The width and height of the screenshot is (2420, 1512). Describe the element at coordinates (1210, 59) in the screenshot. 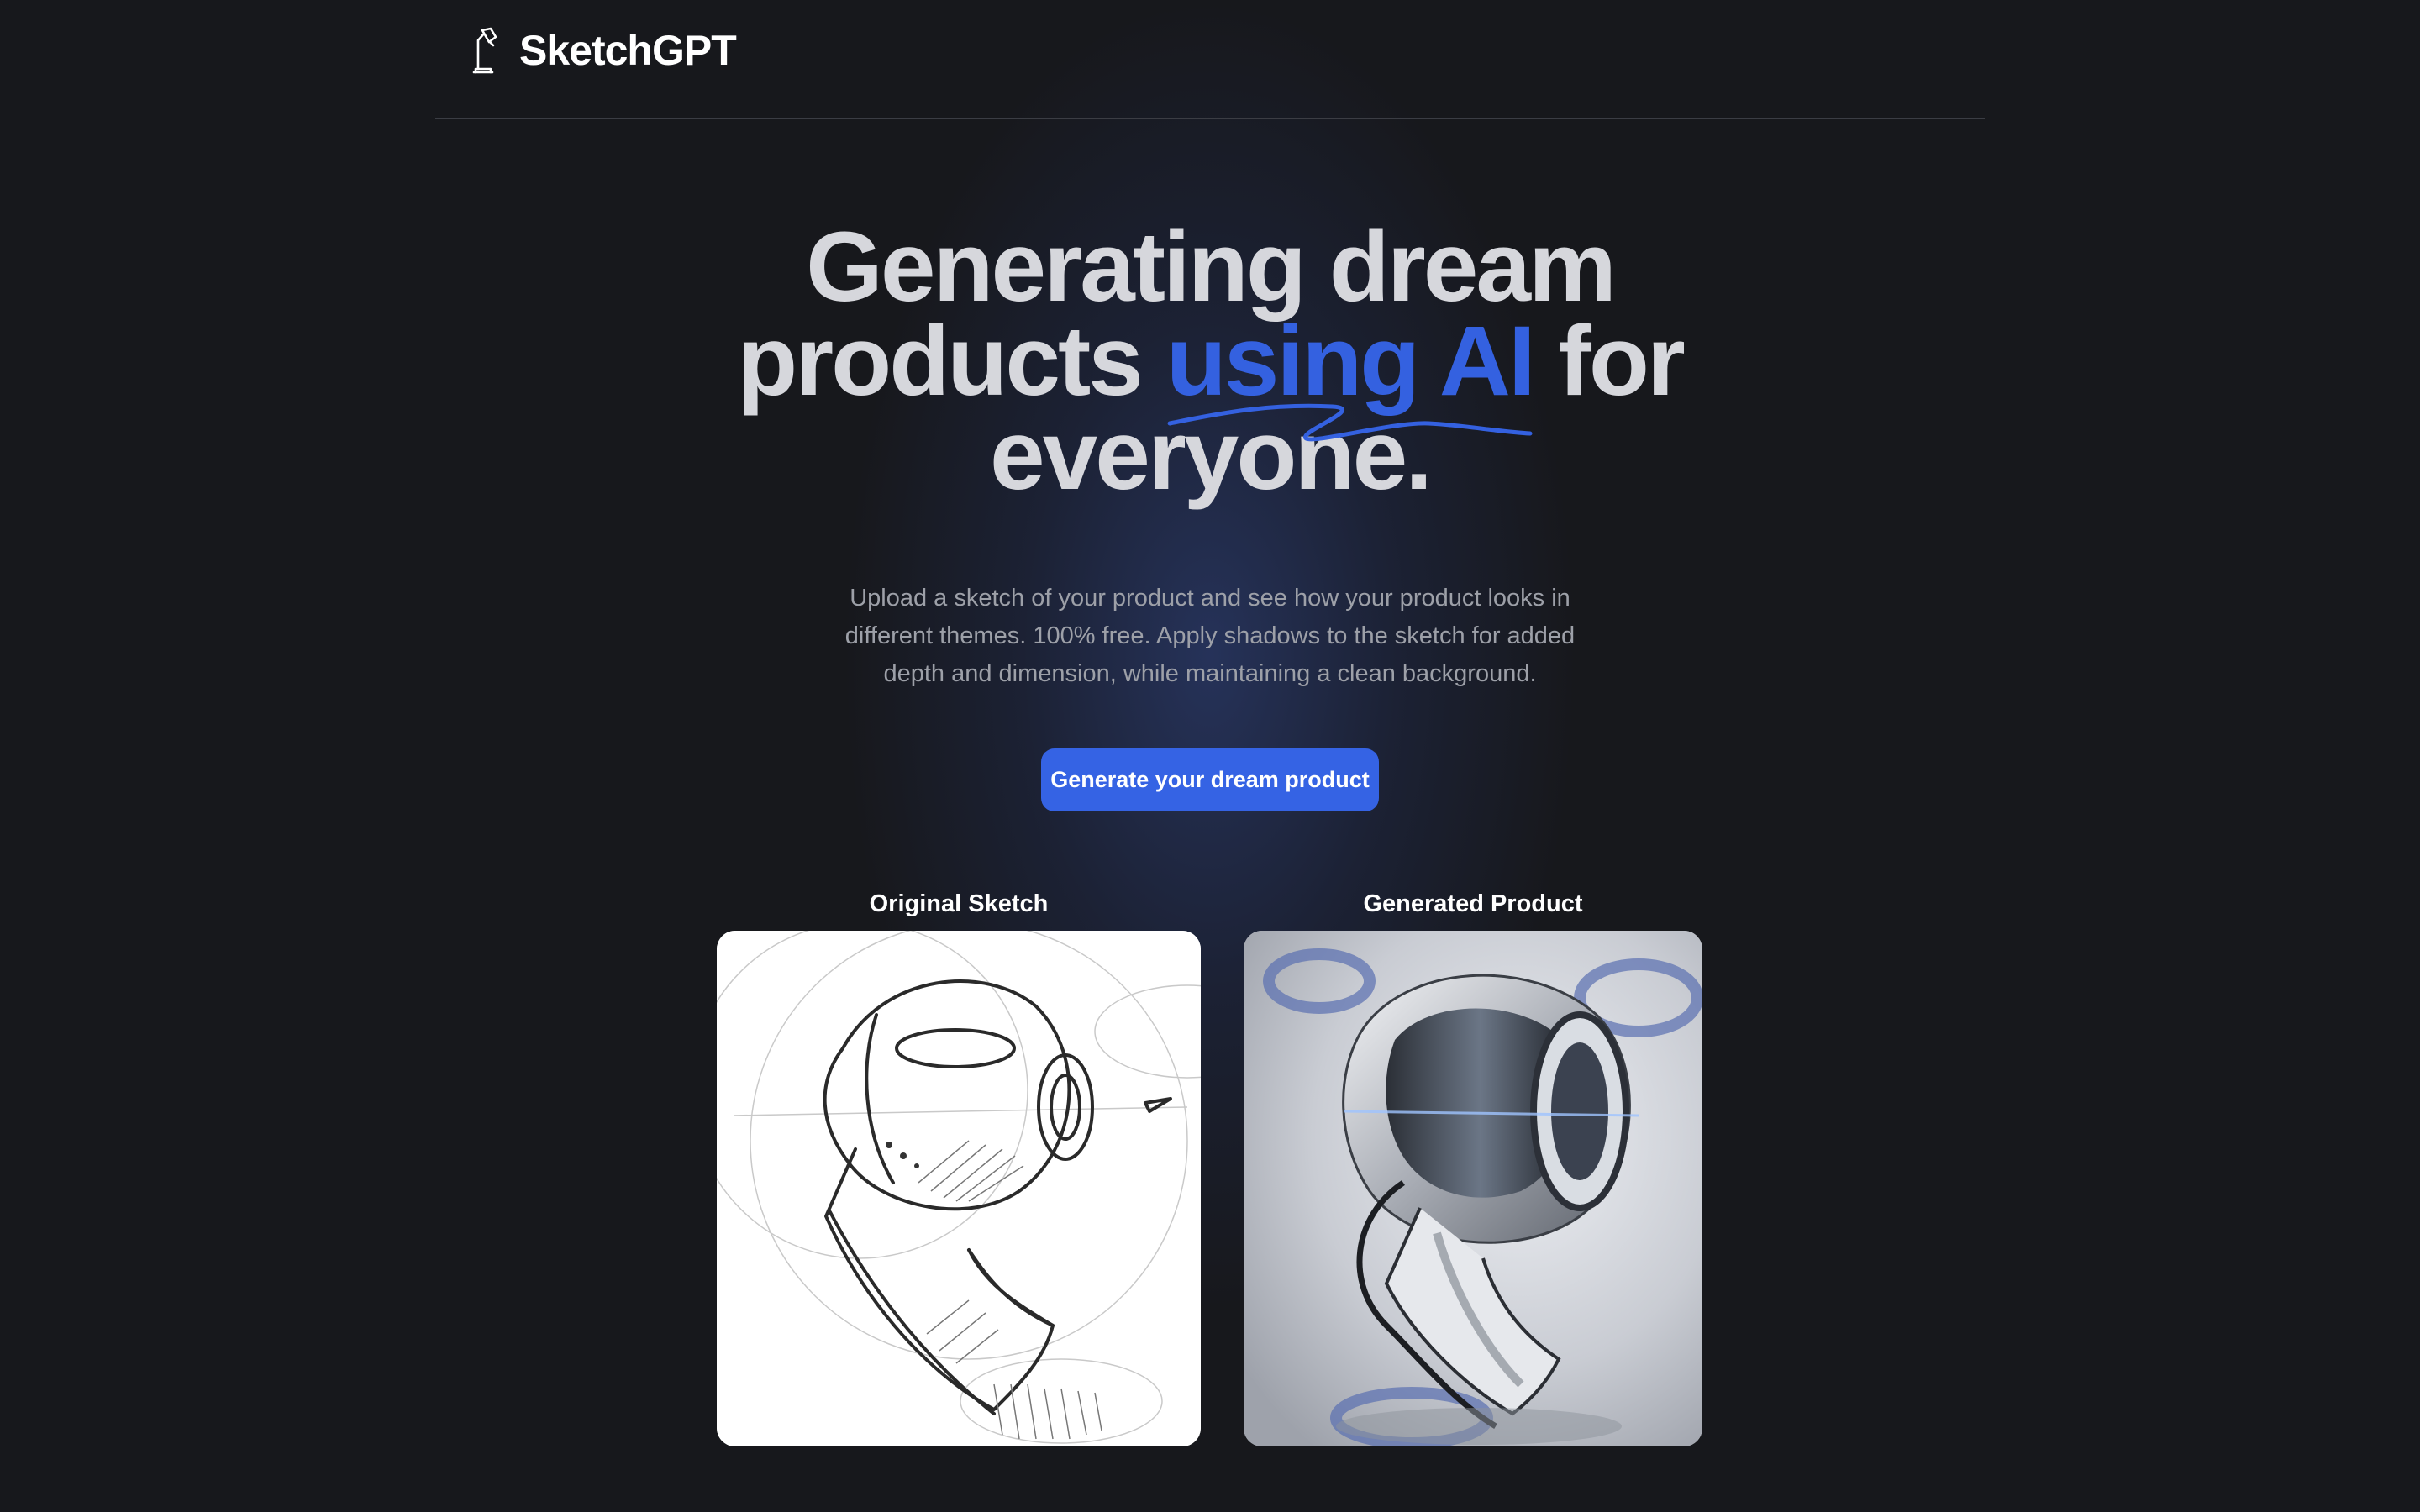

I see `site-header: SketchGPT` at that location.